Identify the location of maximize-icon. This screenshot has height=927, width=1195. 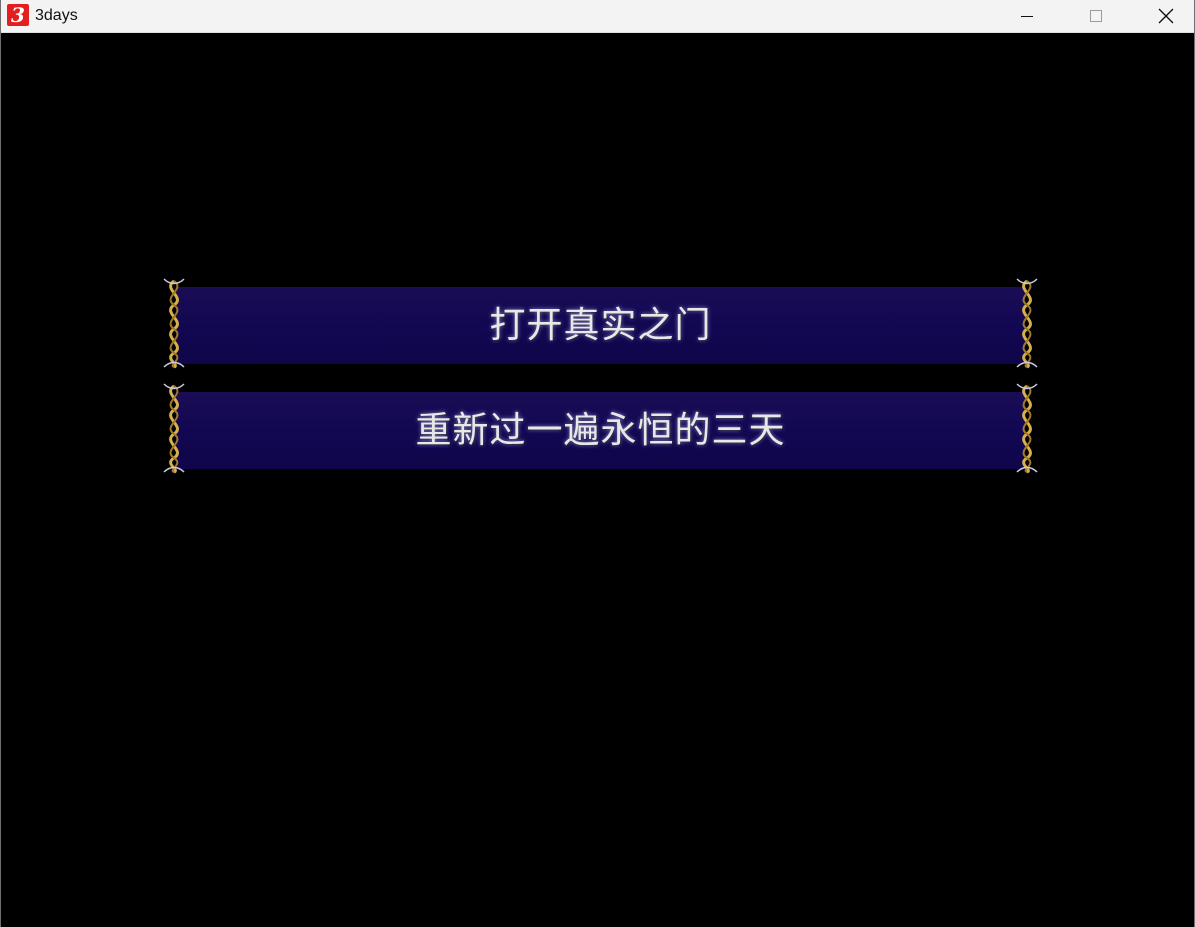
(1096, 16).